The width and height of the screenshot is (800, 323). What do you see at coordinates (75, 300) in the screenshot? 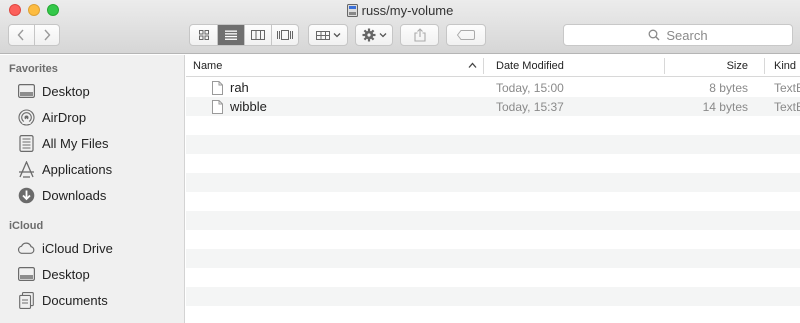
I see `sidebar-item-label: Documents` at bounding box center [75, 300].